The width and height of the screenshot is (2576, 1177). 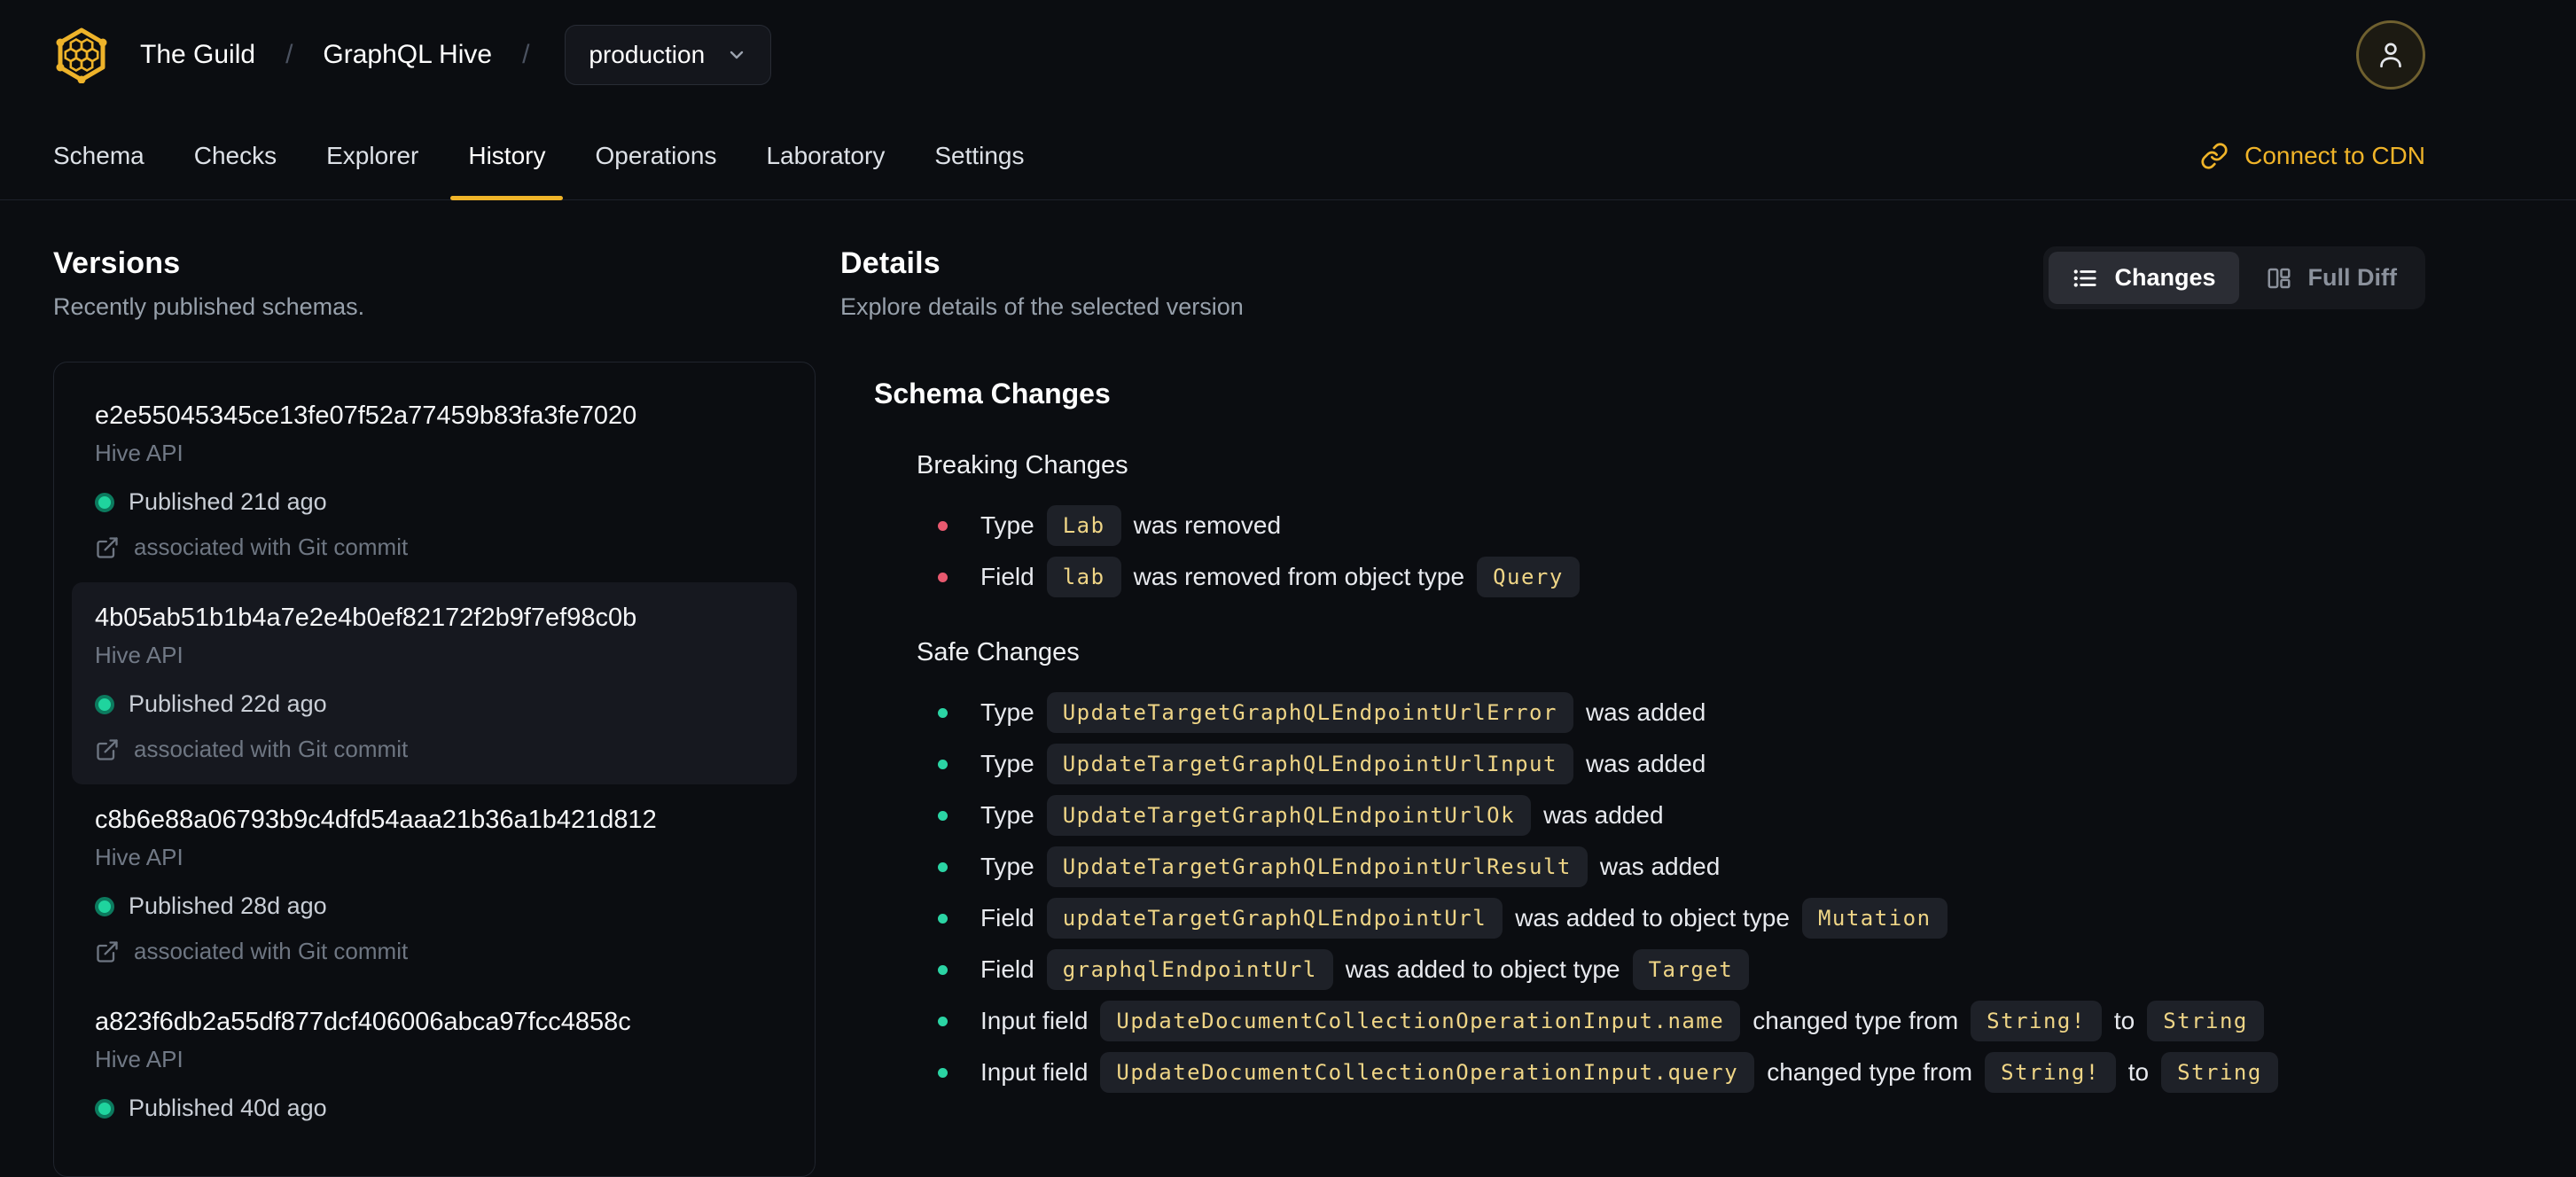 What do you see at coordinates (197, 55) in the screenshot?
I see `breadcrumb-org: The Guild` at bounding box center [197, 55].